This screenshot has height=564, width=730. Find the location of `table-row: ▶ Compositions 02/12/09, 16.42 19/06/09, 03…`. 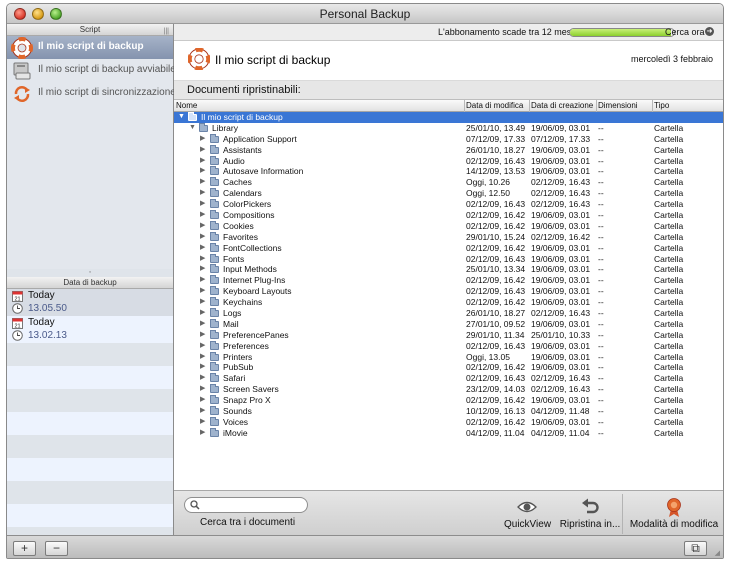

table-row: ▶ Compositions 02/12/09, 16.42 19/06/09, 03… is located at coordinates (448, 215).